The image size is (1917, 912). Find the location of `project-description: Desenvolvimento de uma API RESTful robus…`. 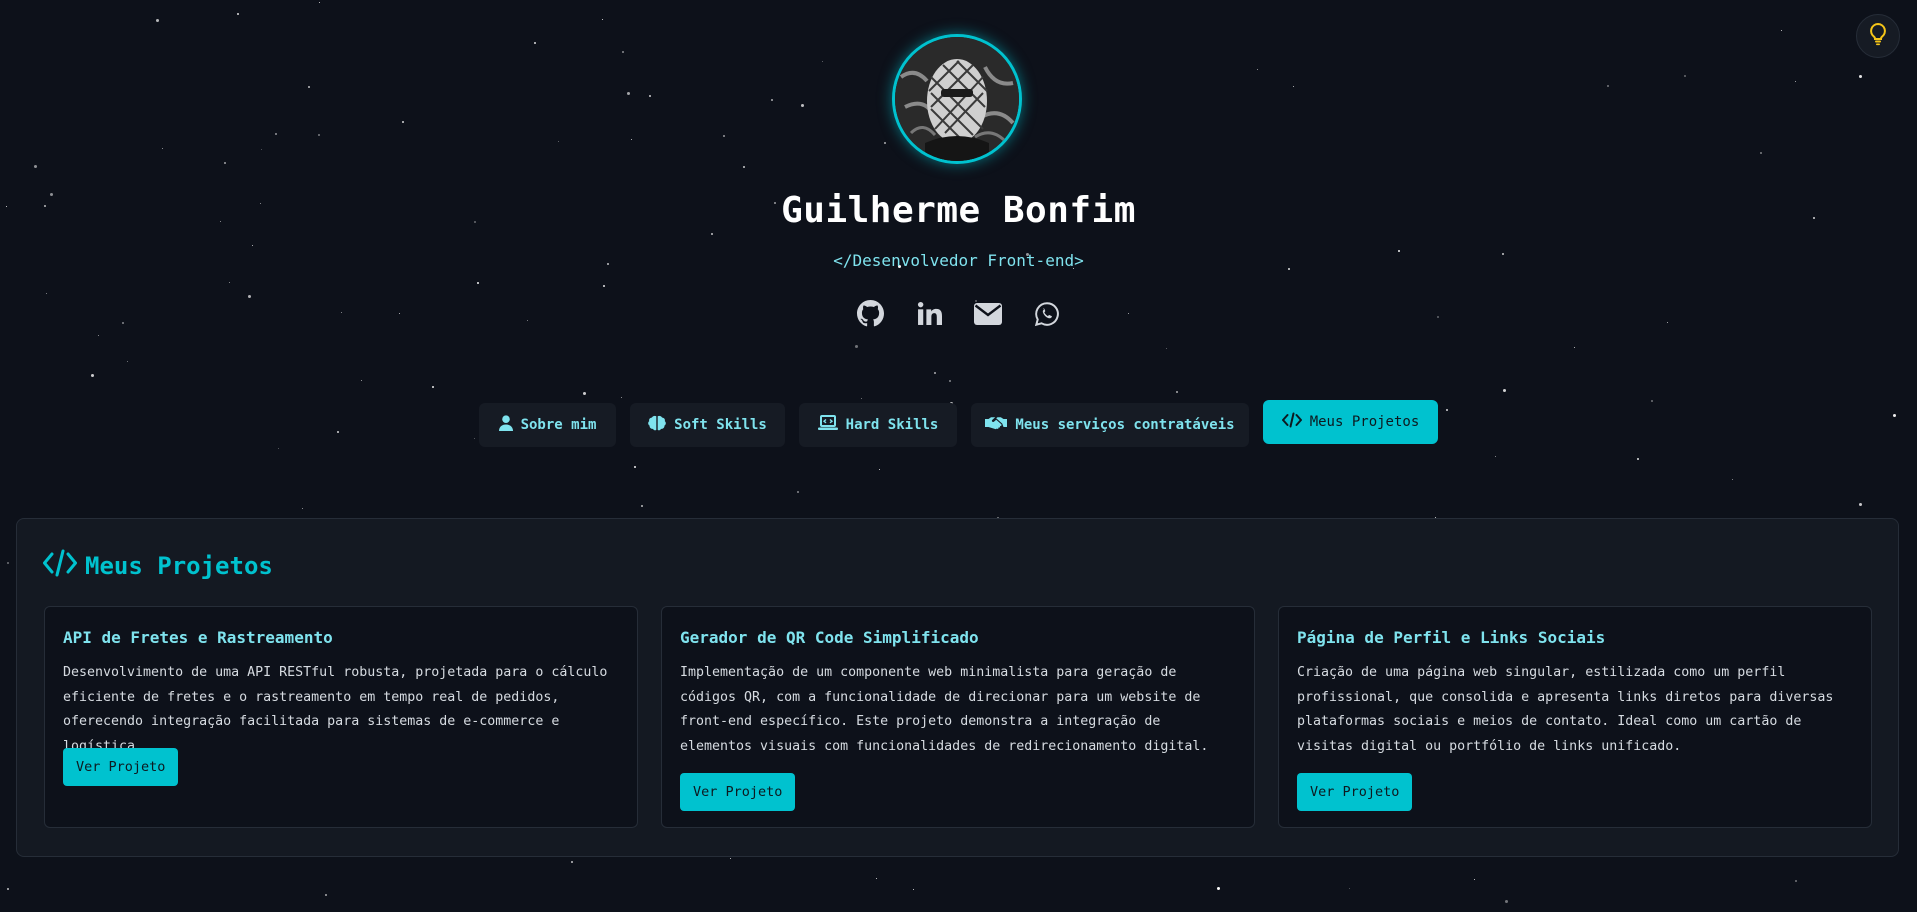

project-description: Desenvolvimento de uma API RESTful robus… is located at coordinates (335, 709).